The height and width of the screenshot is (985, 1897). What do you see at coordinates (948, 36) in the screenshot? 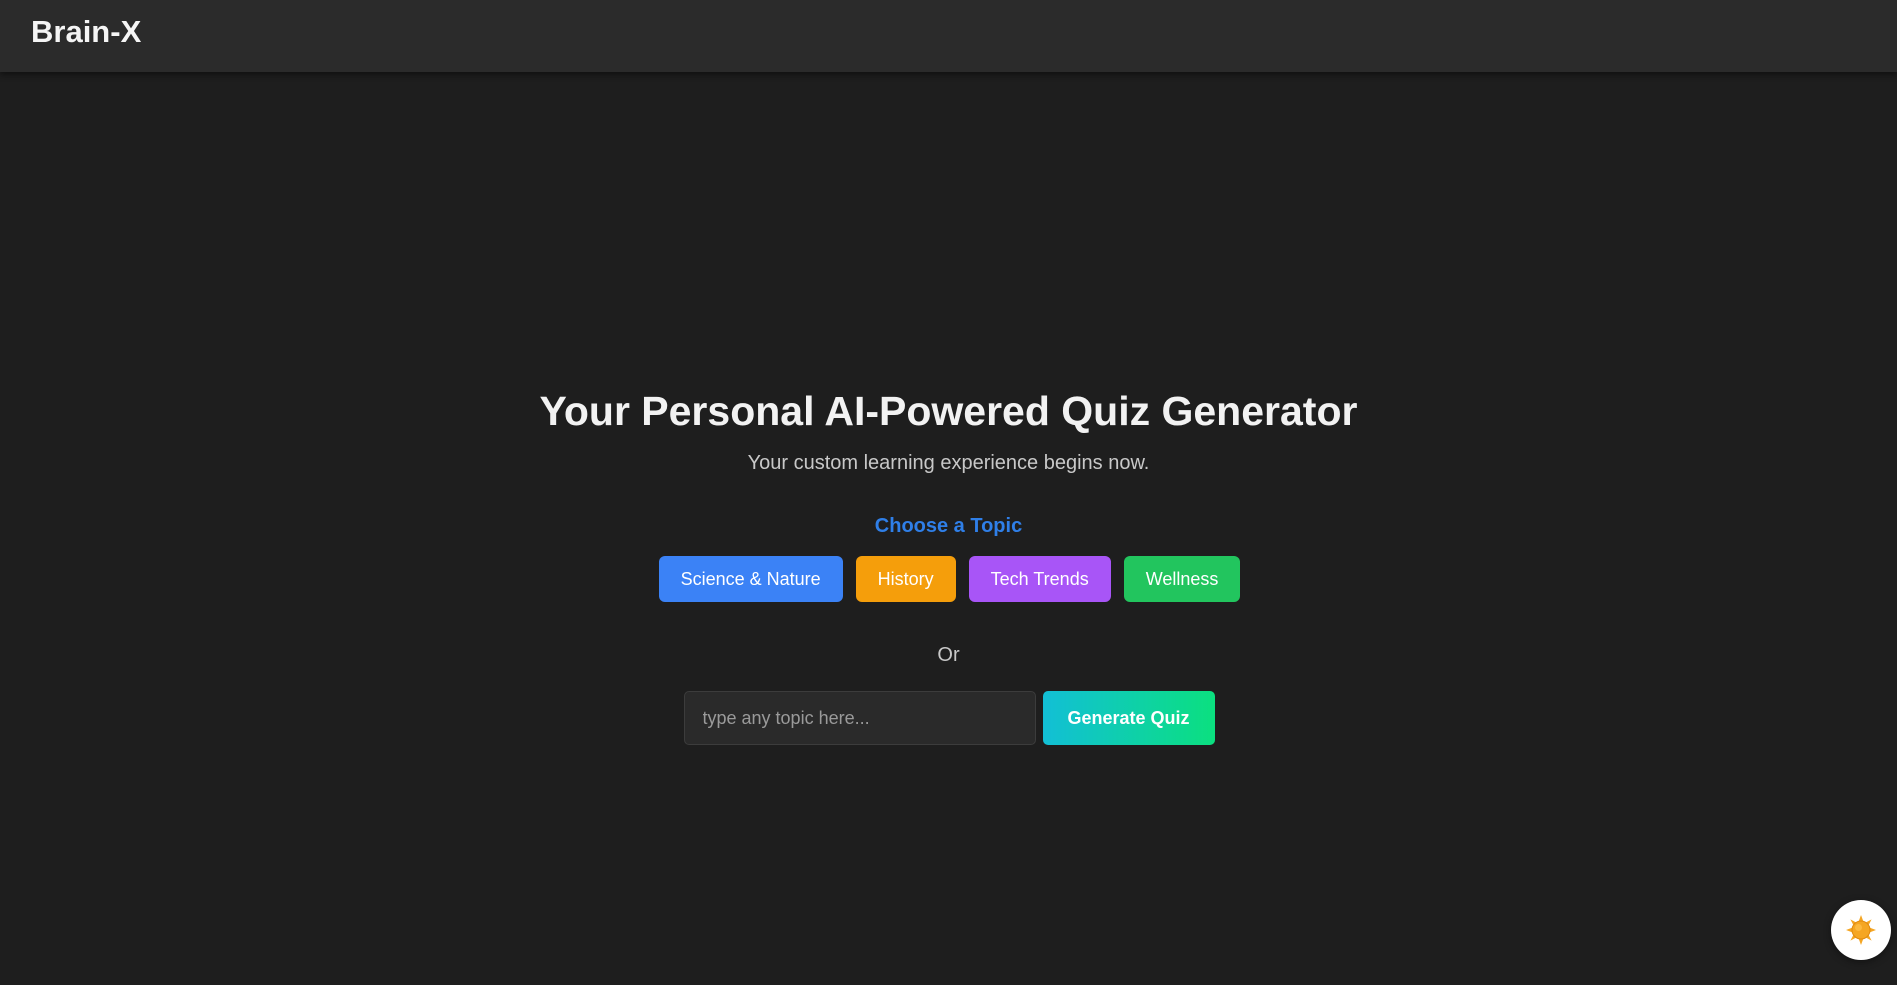
I see `top-navbar: Brain-X` at bounding box center [948, 36].